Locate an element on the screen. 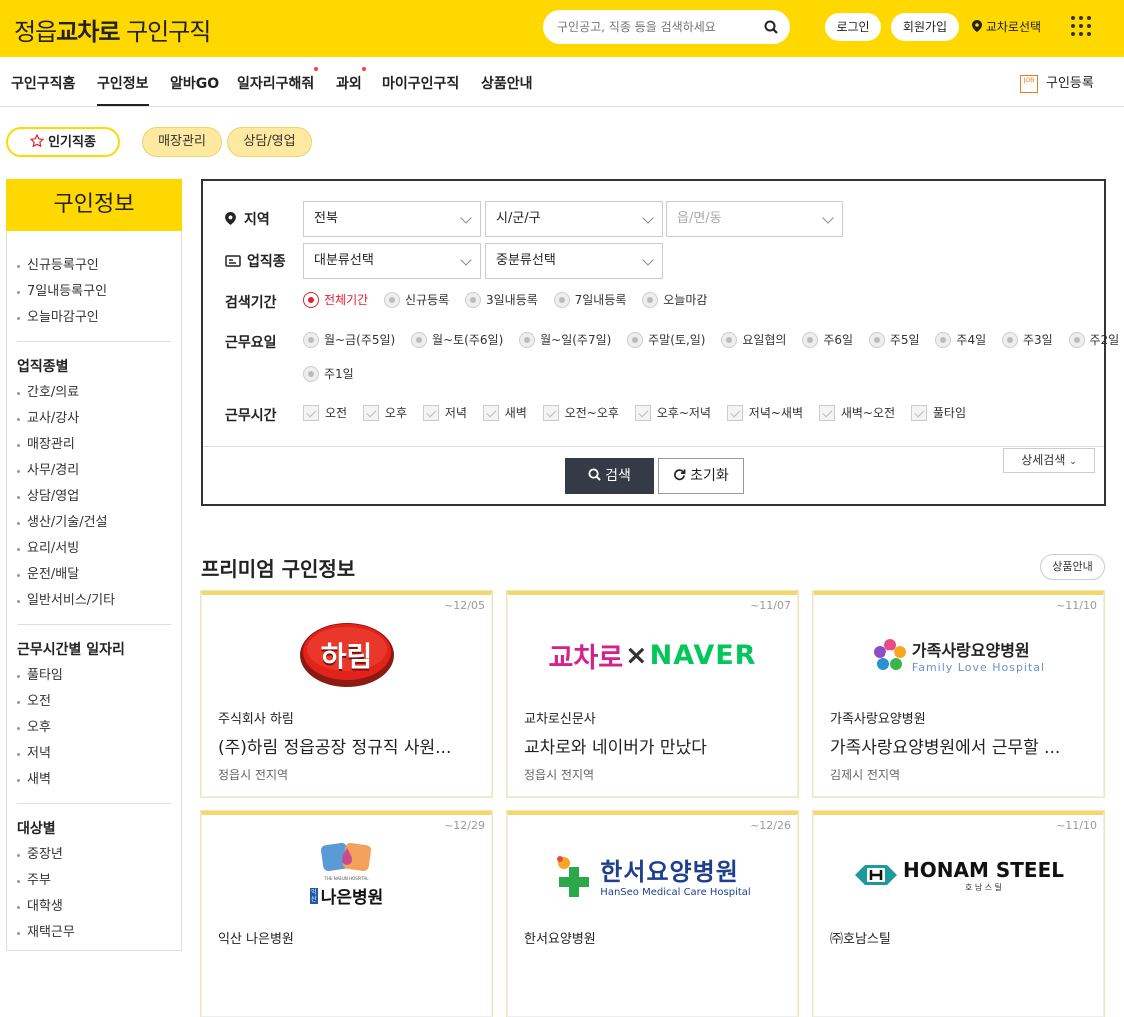 The height and width of the screenshot is (1017, 1124). sidebar-item: 사무/경리 is located at coordinates (94, 471).